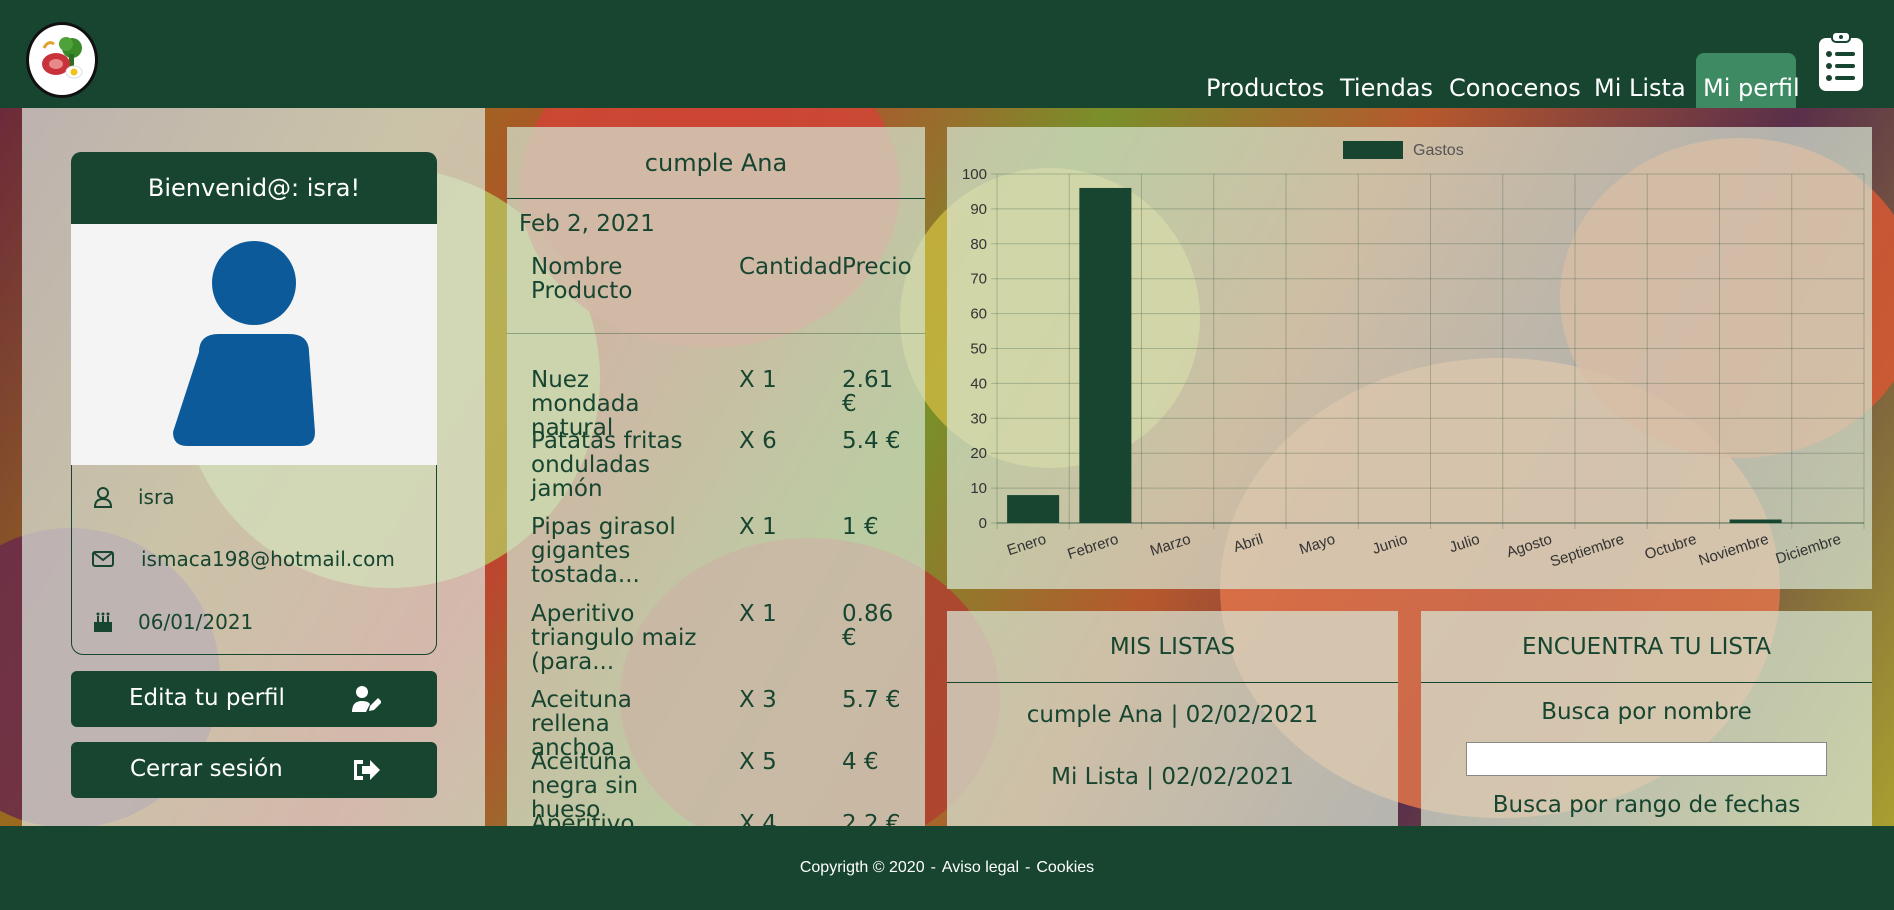 This screenshot has width=1894, height=910. I want to click on y-tick-label: 40, so click(978, 383).